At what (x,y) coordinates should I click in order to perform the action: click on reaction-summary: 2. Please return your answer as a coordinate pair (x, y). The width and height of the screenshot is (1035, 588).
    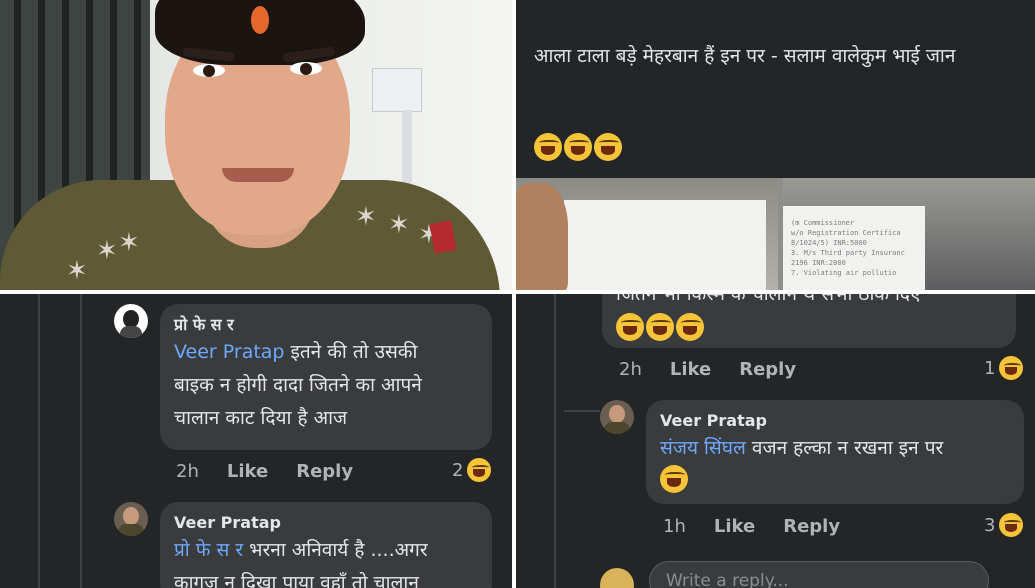
    Looking at the image, I should click on (472, 470).